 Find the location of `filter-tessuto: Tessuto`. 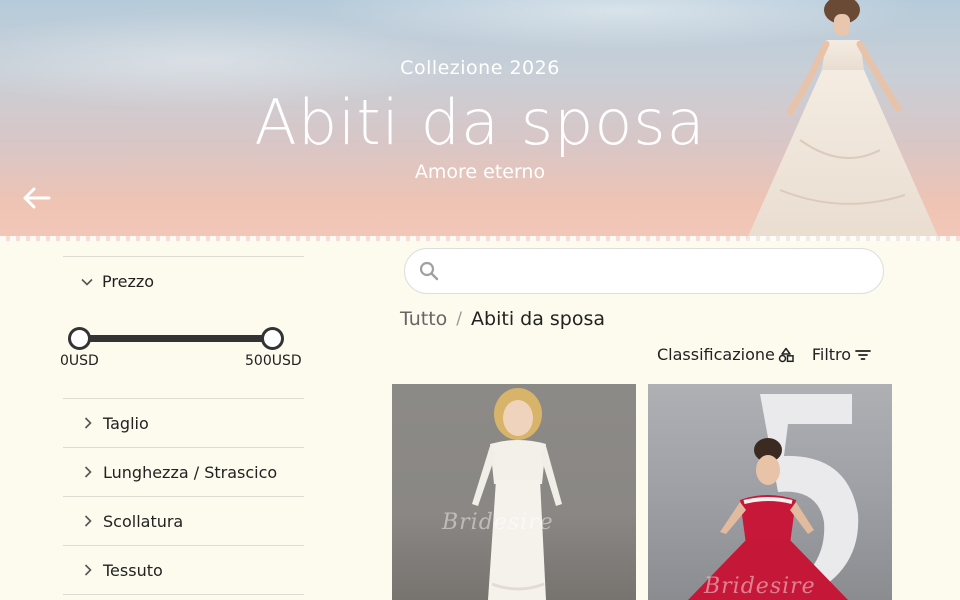

filter-tessuto: Tessuto is located at coordinates (183, 569).